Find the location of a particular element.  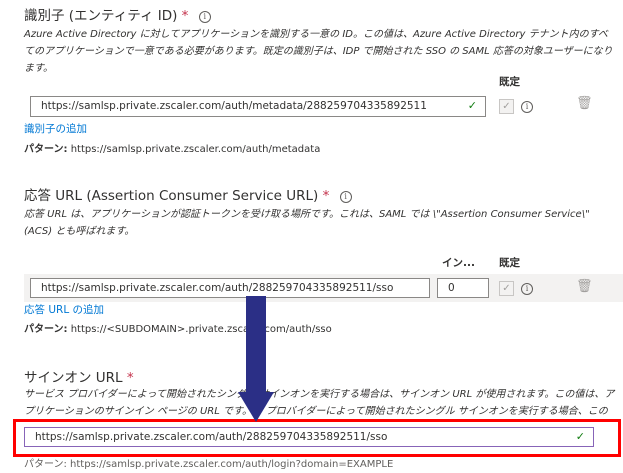

signon-url-title: サインオン URL * is located at coordinates (79, 376).